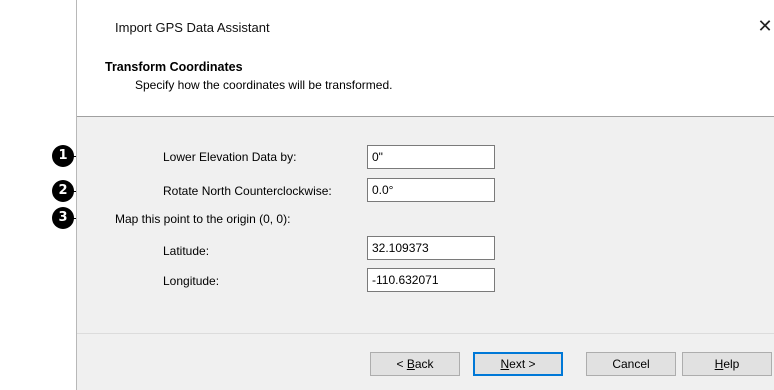 The width and height of the screenshot is (774, 390). I want to click on next-button-rest: ext >, so click(522, 364).